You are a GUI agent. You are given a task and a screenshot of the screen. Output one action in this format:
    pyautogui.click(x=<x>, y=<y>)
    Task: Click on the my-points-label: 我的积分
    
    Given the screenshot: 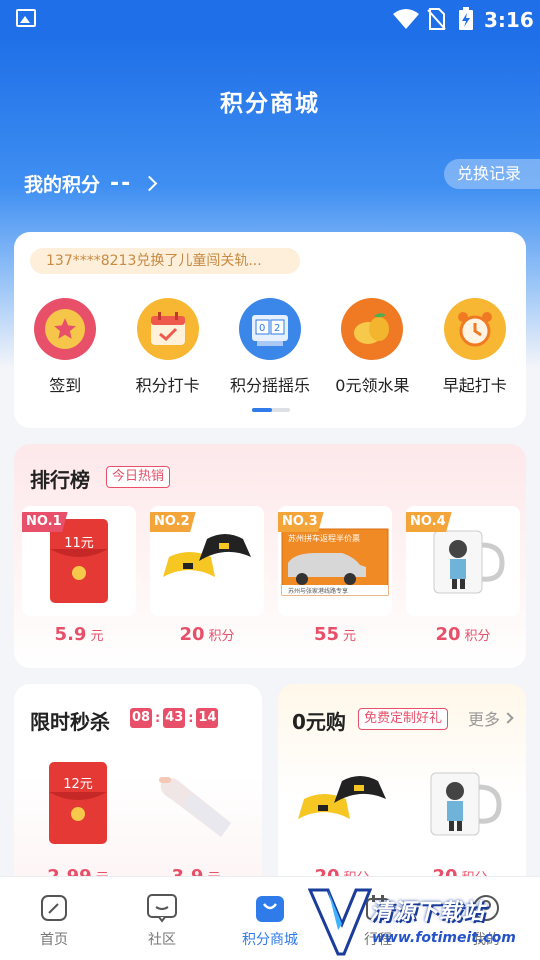 What is the action you would take?
    pyautogui.click(x=62, y=185)
    